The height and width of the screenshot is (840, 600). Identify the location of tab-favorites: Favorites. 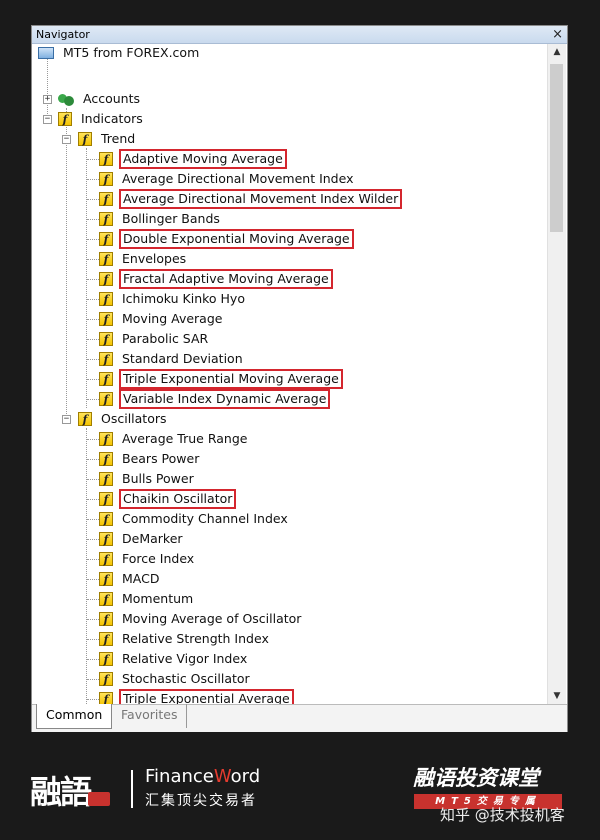
(150, 716).